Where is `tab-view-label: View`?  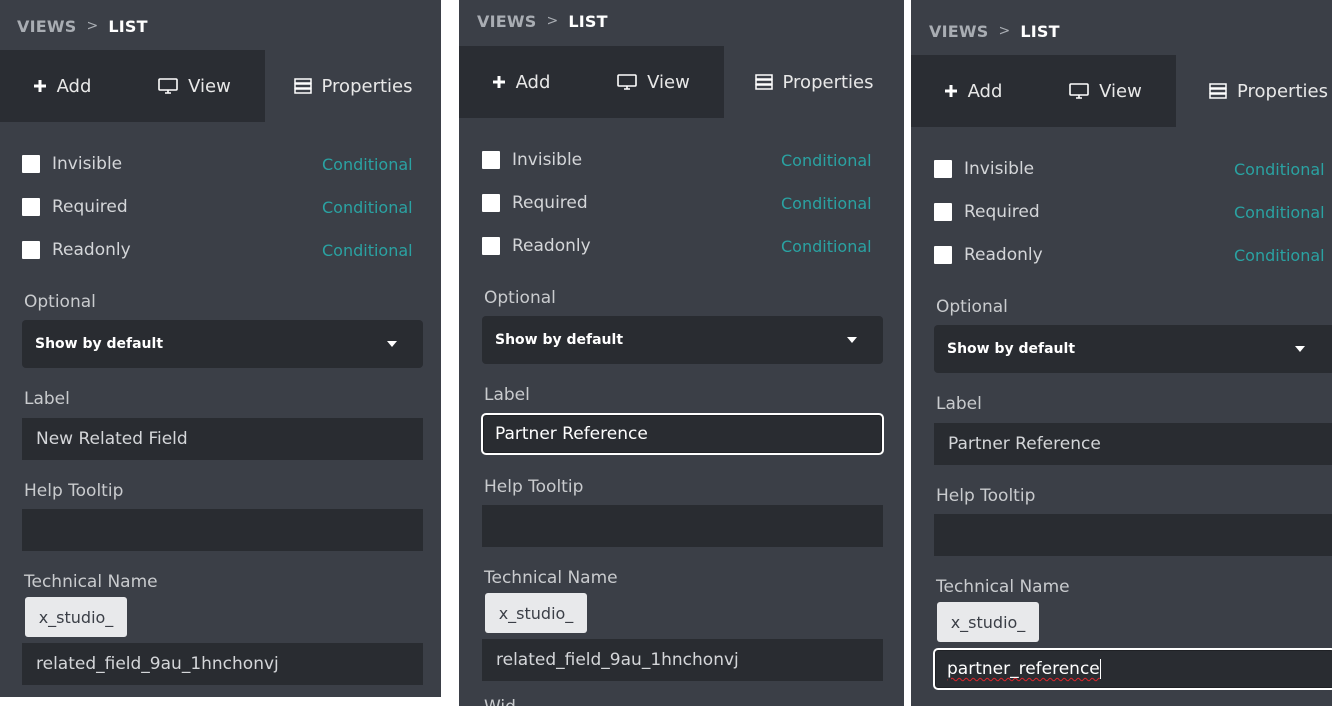
tab-view-label: View is located at coordinates (209, 86).